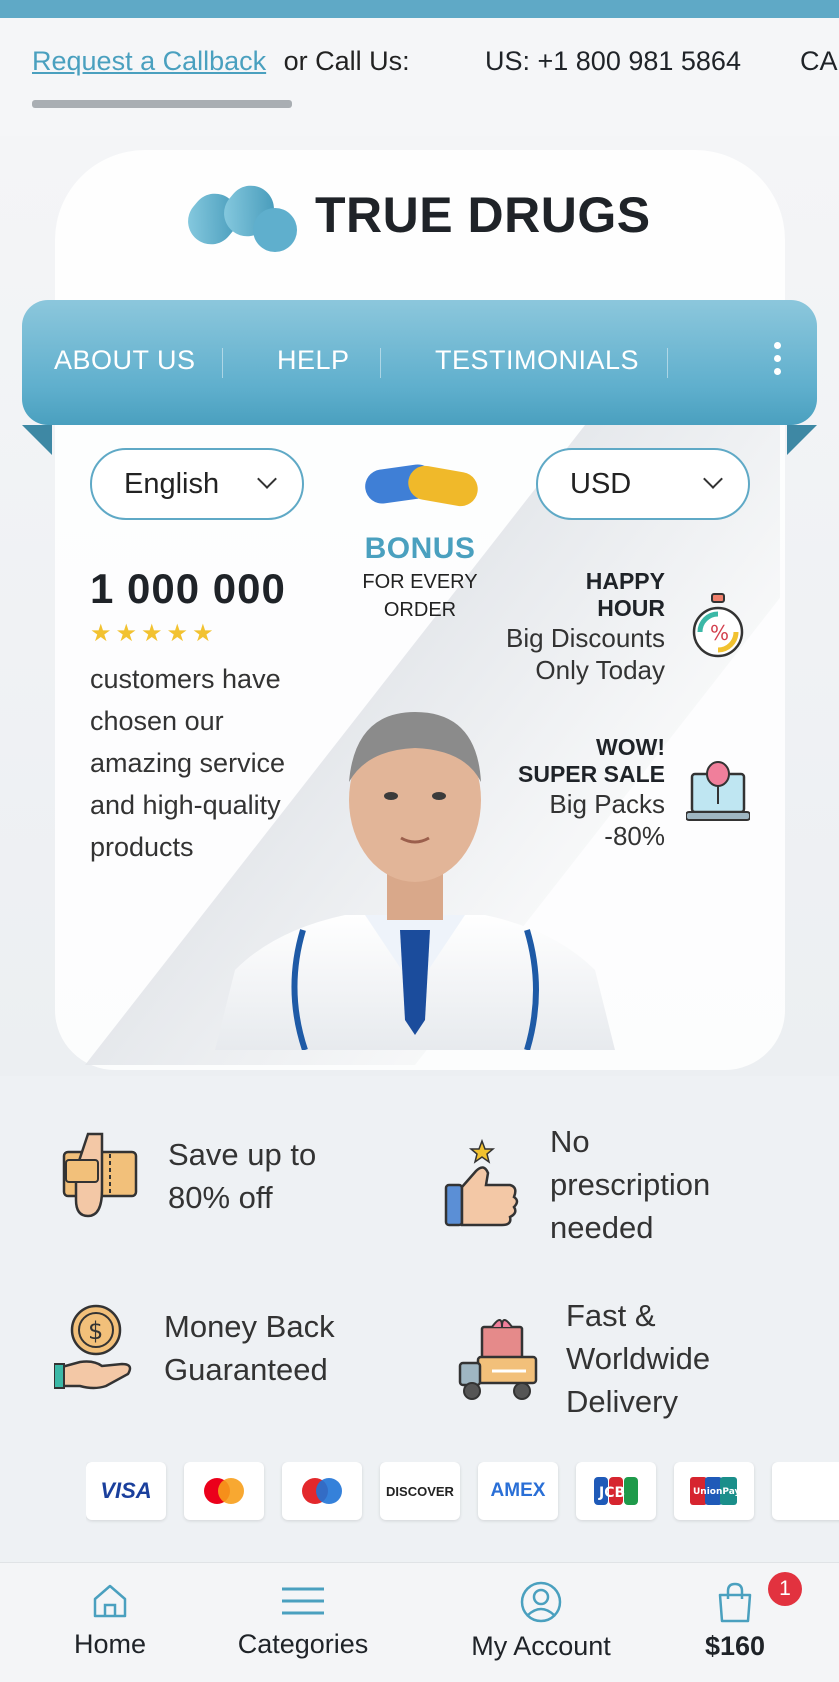 The height and width of the screenshot is (1682, 839). What do you see at coordinates (540, 627) in the screenshot?
I see `happy-hour-promo: HAPPY HOUR Big Discounts Only Today` at bounding box center [540, 627].